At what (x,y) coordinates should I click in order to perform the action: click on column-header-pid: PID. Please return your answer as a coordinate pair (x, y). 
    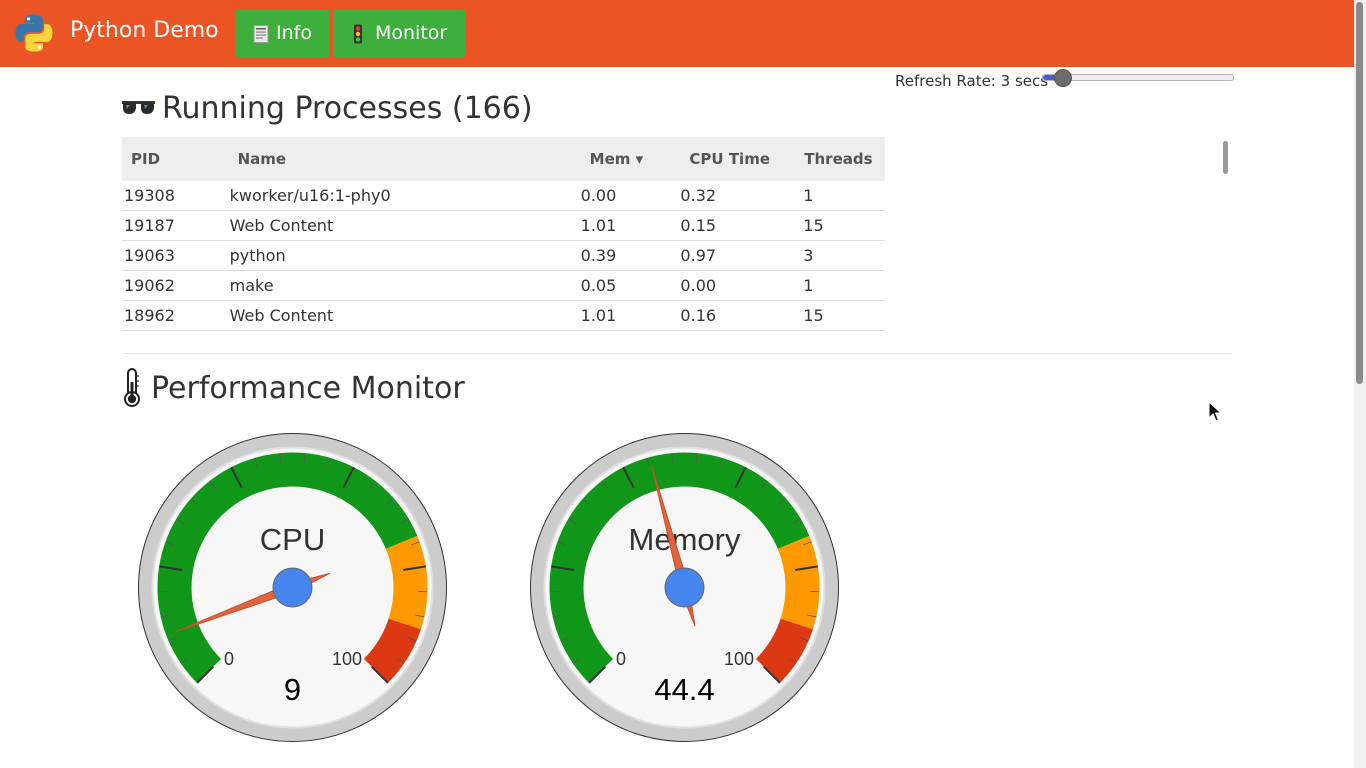
    Looking at the image, I should click on (174, 159).